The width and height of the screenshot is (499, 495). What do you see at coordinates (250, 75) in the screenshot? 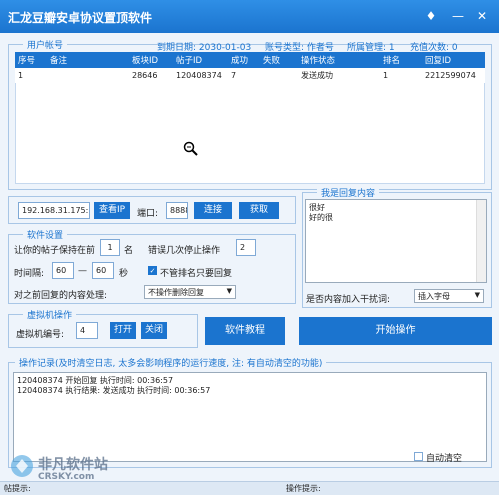
I see `table-row: 1 28646 120408374 7 发送成功 1 2212599074` at bounding box center [250, 75].